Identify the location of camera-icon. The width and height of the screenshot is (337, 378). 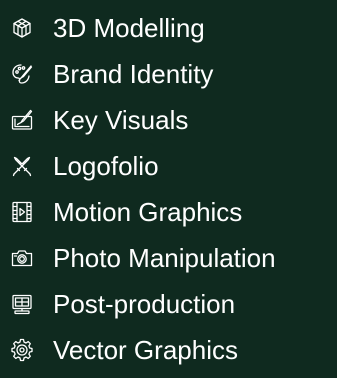
(22, 258).